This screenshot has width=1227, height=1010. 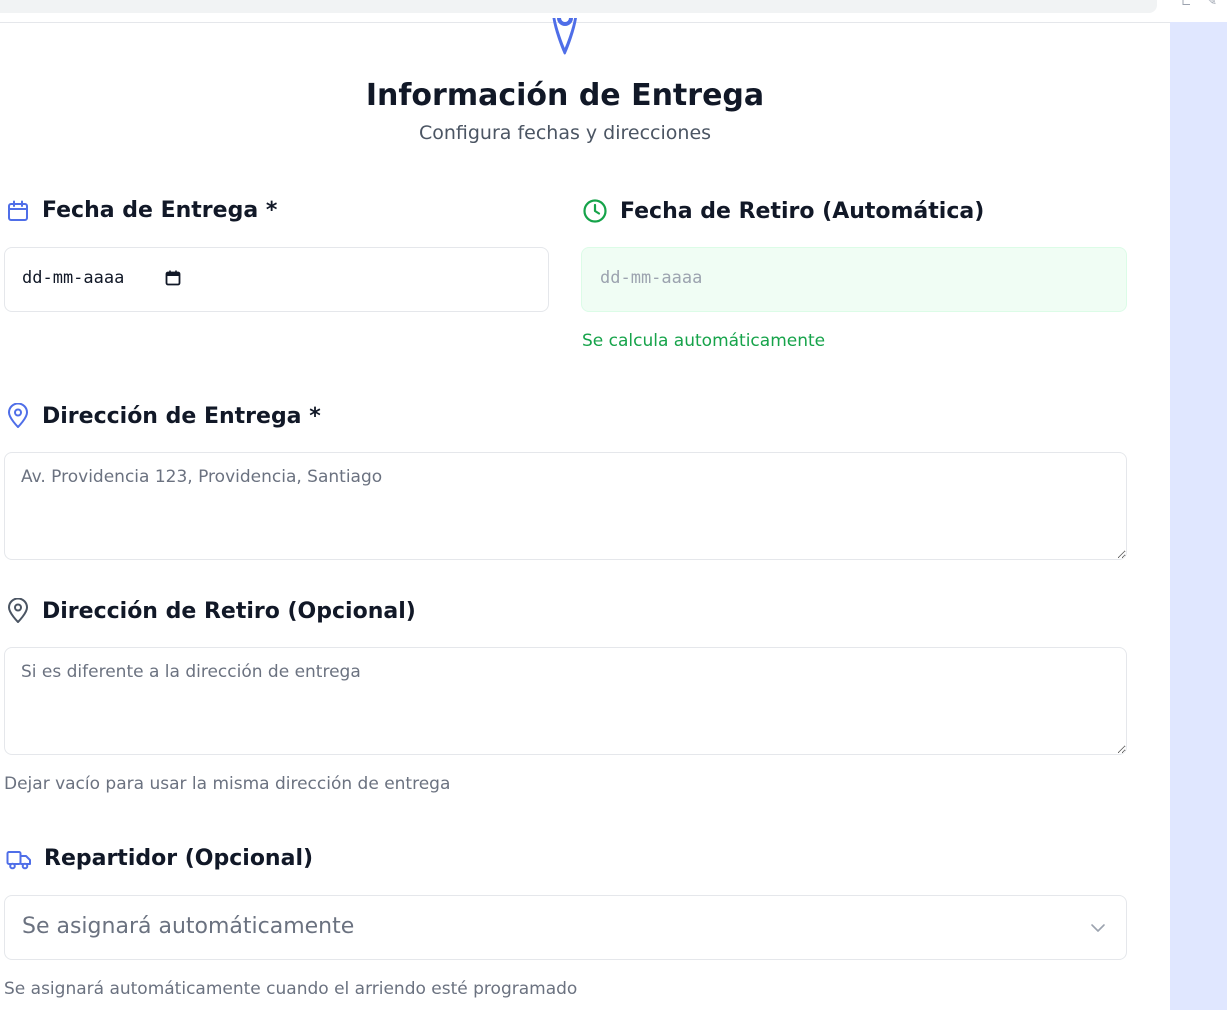 What do you see at coordinates (173, 278) in the screenshot?
I see `date-picker-icon` at bounding box center [173, 278].